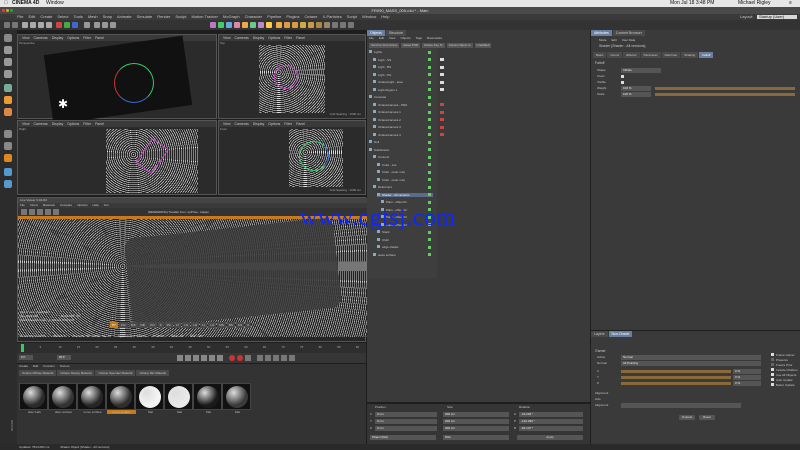  What do you see at coordinates (385, 16) in the screenshot?
I see `menu-help: Help` at bounding box center [385, 16].